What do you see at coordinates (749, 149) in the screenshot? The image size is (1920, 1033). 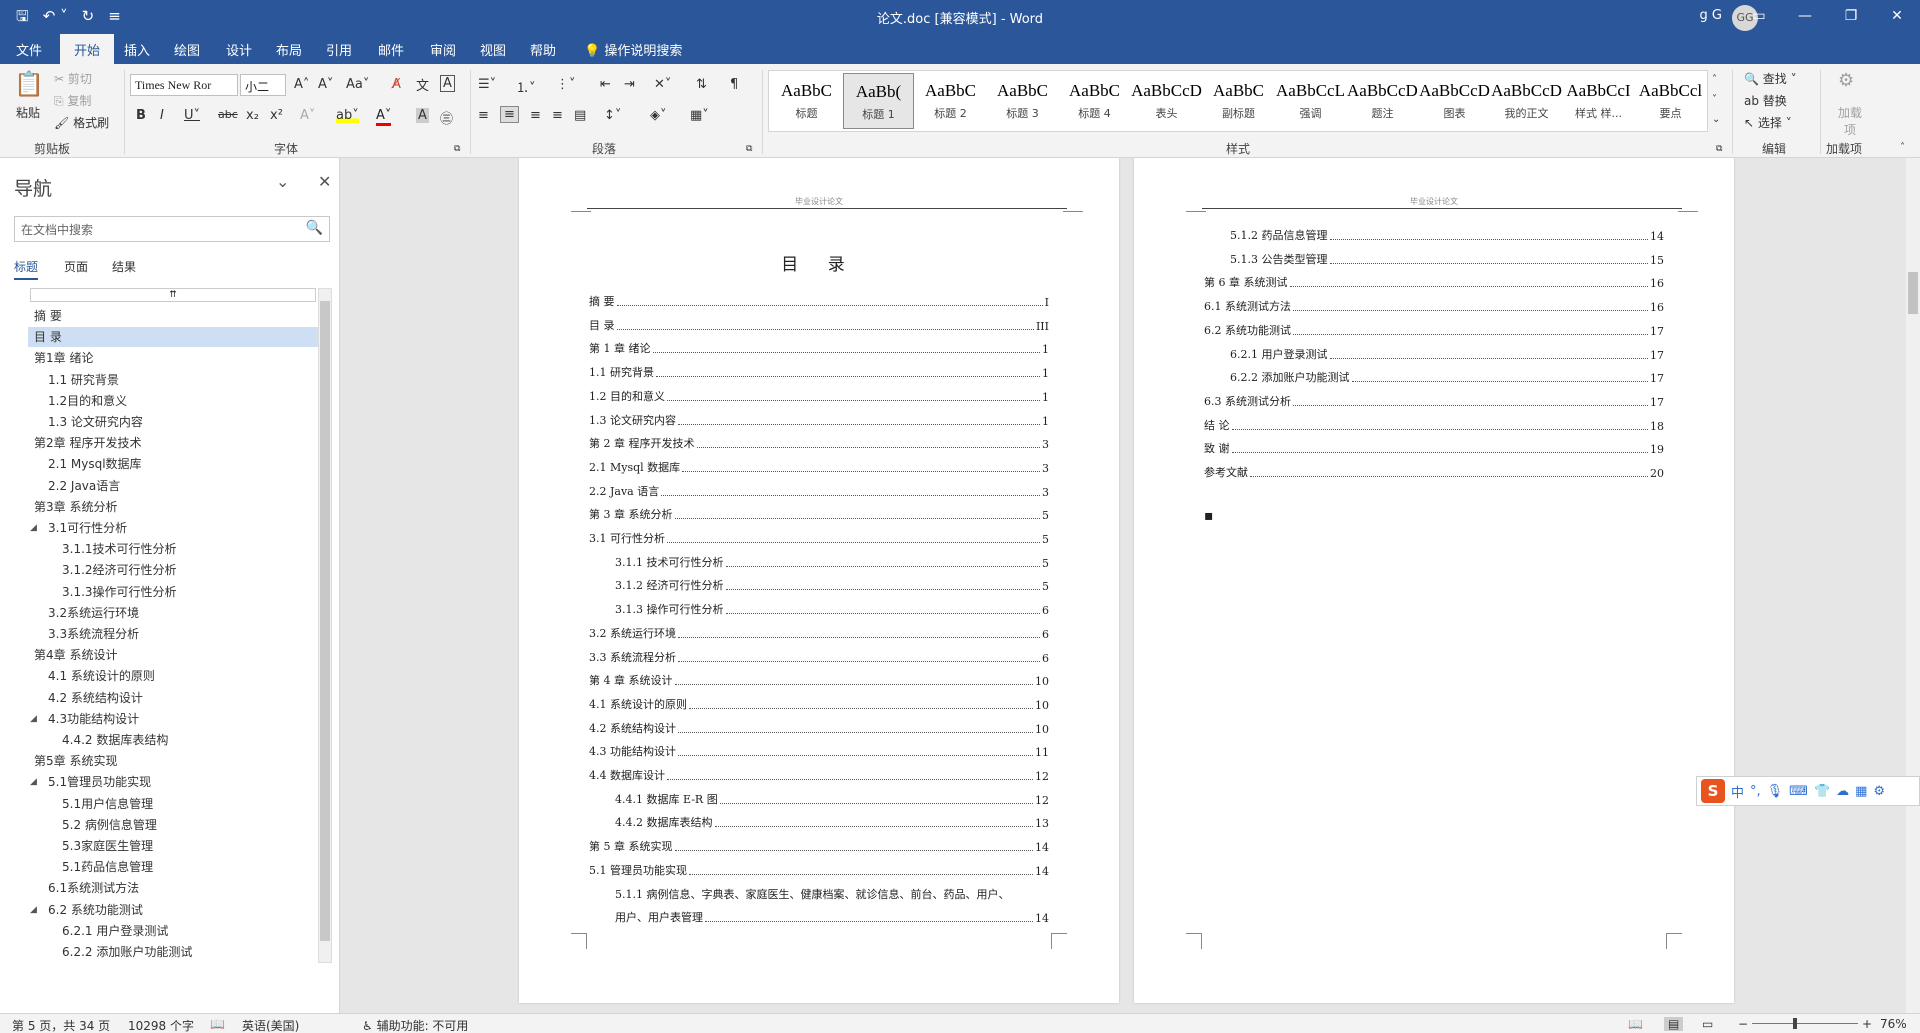 I see `dialog-launcher-icon: ⧉` at bounding box center [749, 149].